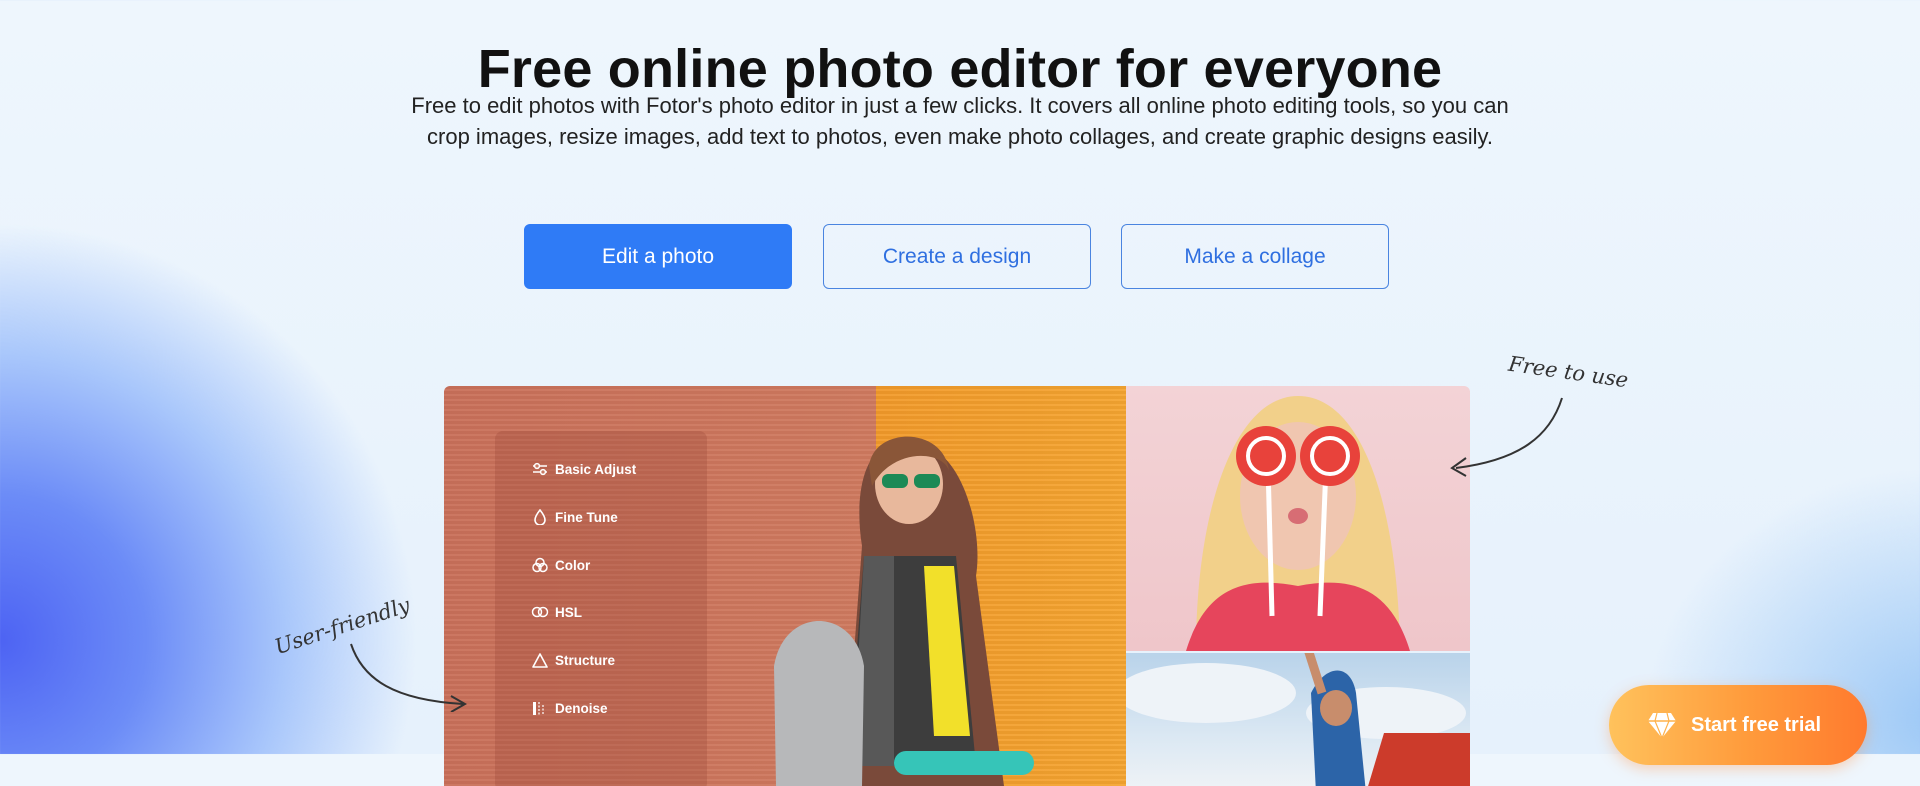 This screenshot has width=1920, height=786. I want to click on lollipop-girl-photo, so click(1298, 518).